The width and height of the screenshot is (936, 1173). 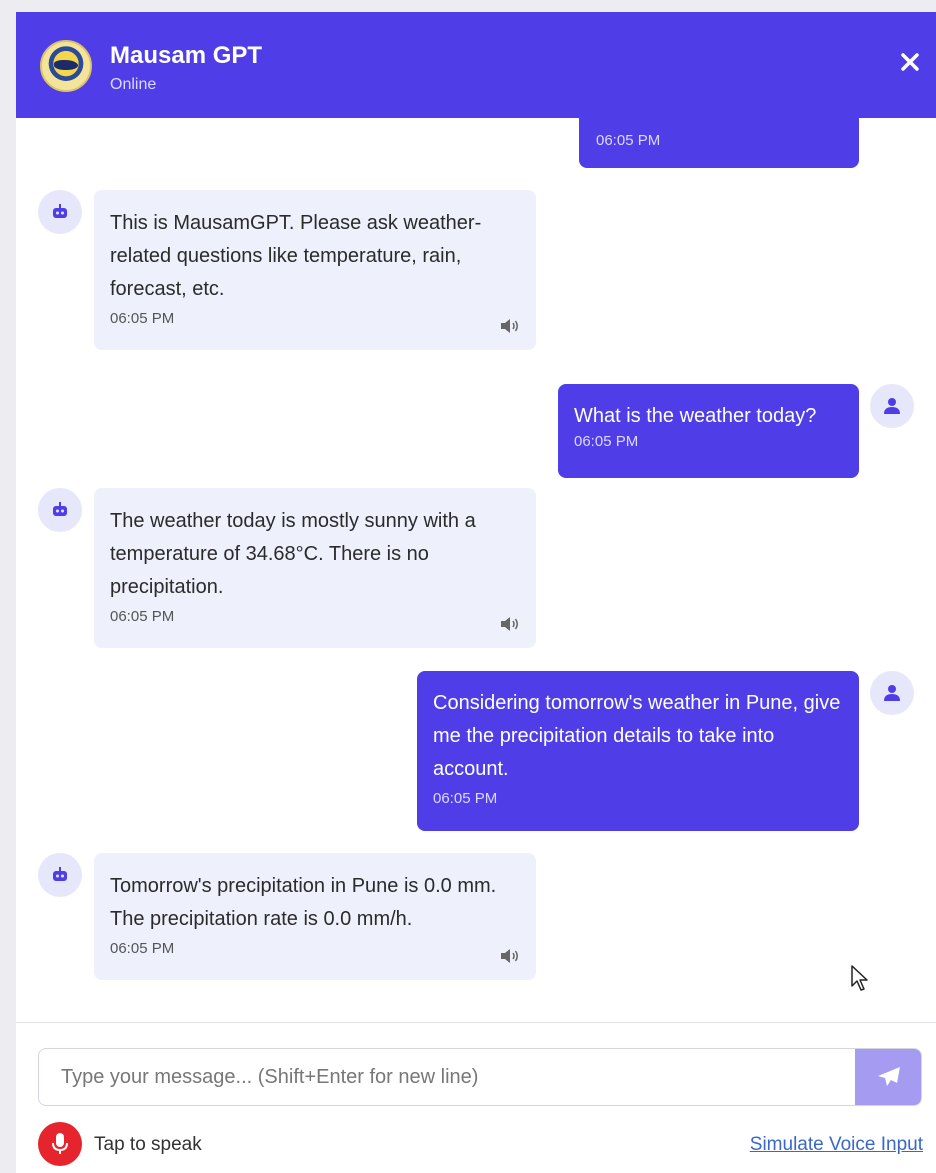 I want to click on mausam-logo, so click(x=66, y=66).